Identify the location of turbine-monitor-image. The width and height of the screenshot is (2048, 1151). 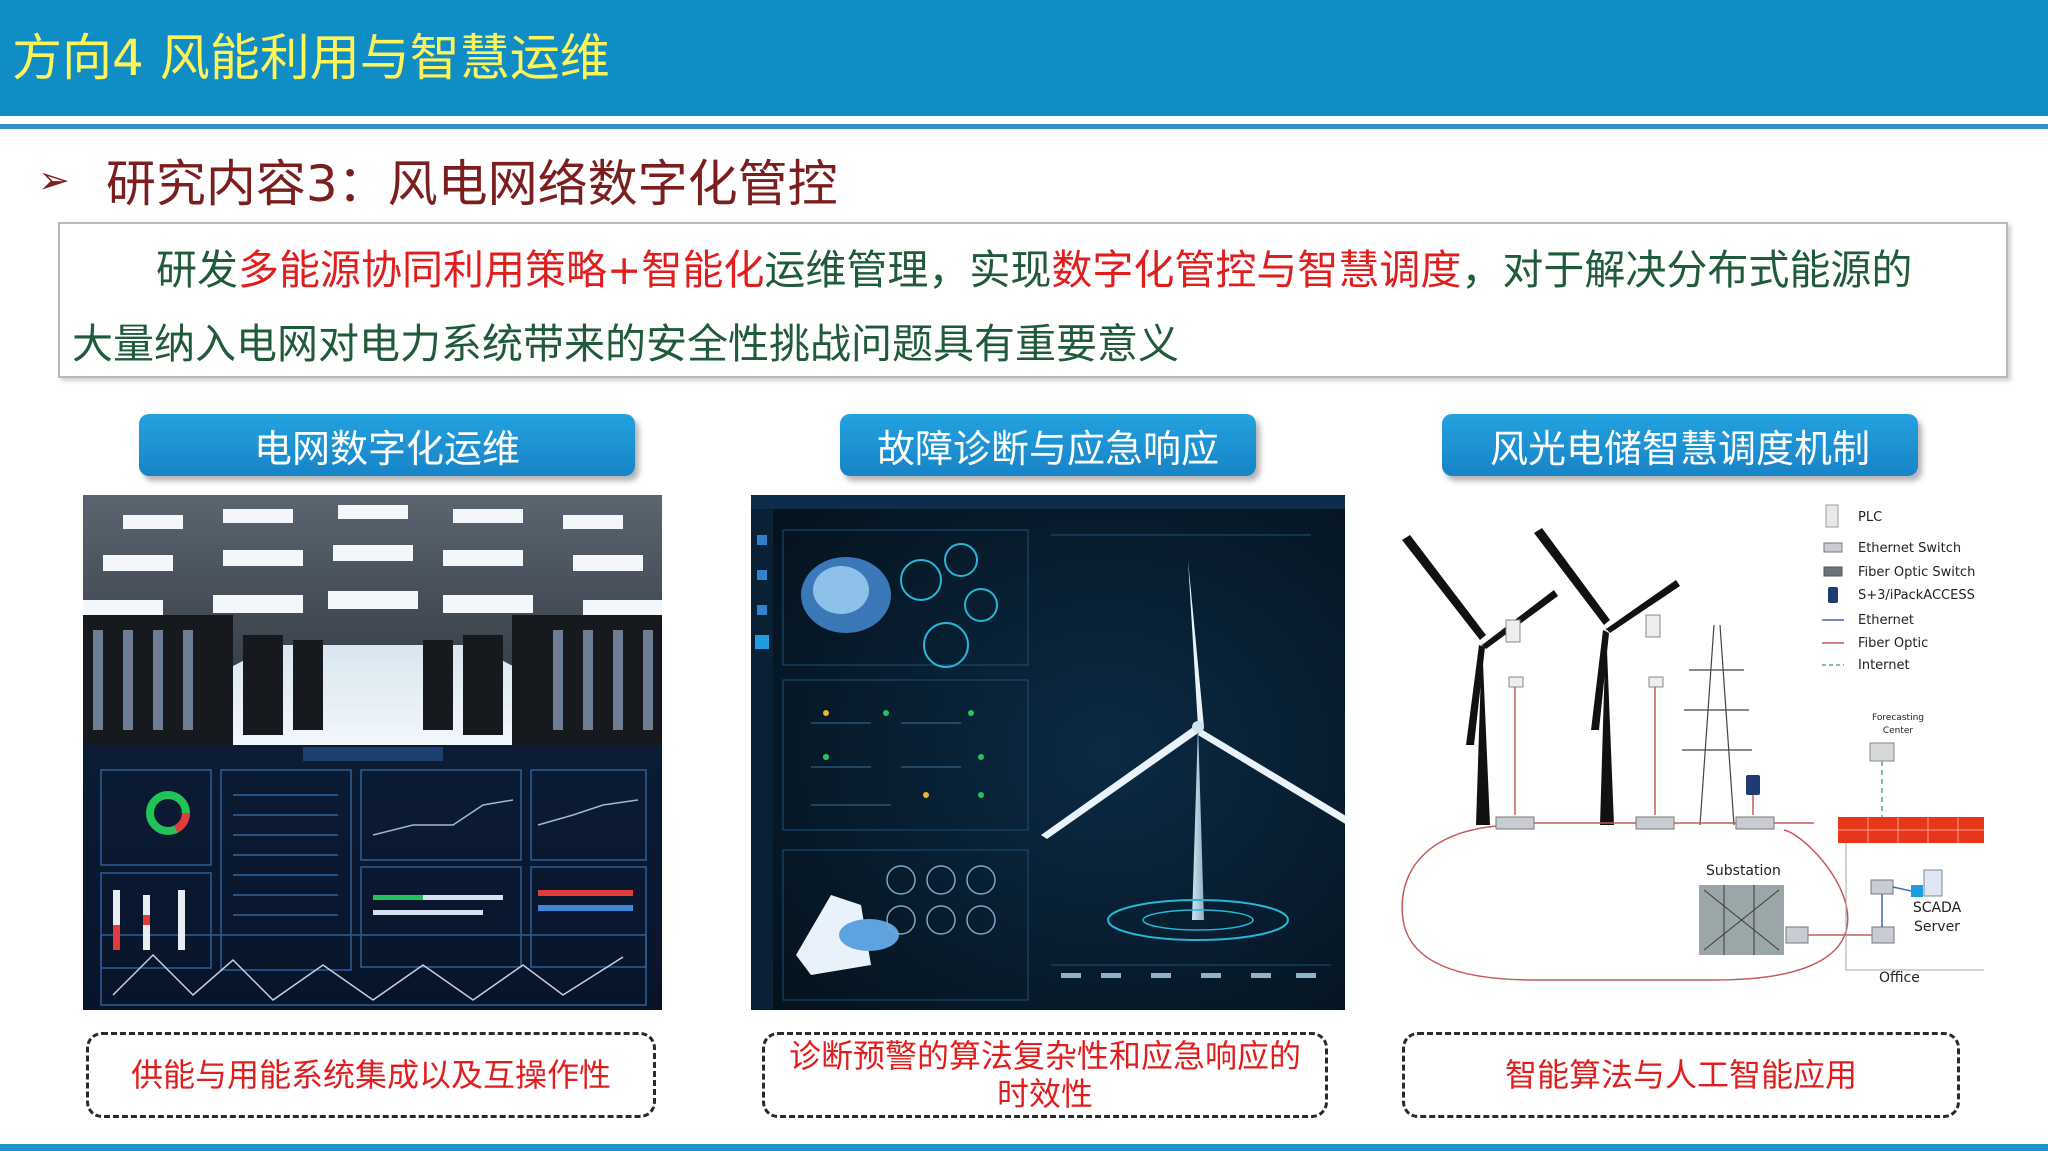
(1048, 752).